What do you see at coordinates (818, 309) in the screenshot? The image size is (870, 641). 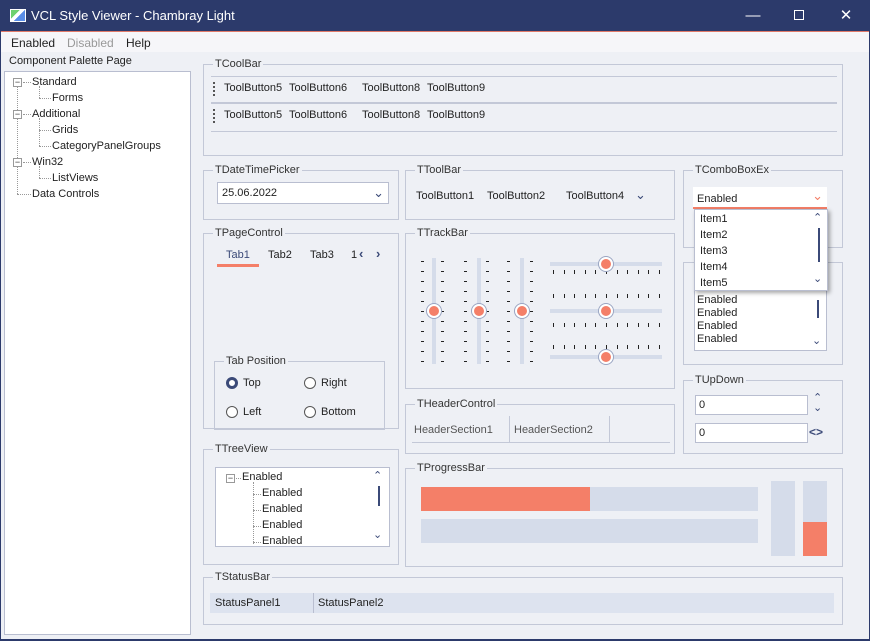 I see `listbox-scroll-thumb` at bounding box center [818, 309].